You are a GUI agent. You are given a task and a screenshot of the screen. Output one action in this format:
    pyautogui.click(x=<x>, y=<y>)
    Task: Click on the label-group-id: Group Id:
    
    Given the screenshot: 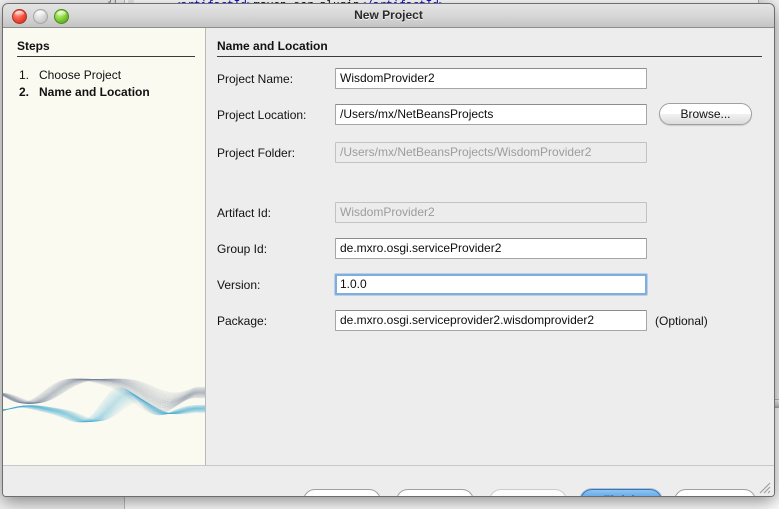 What is the action you would take?
    pyautogui.click(x=242, y=249)
    